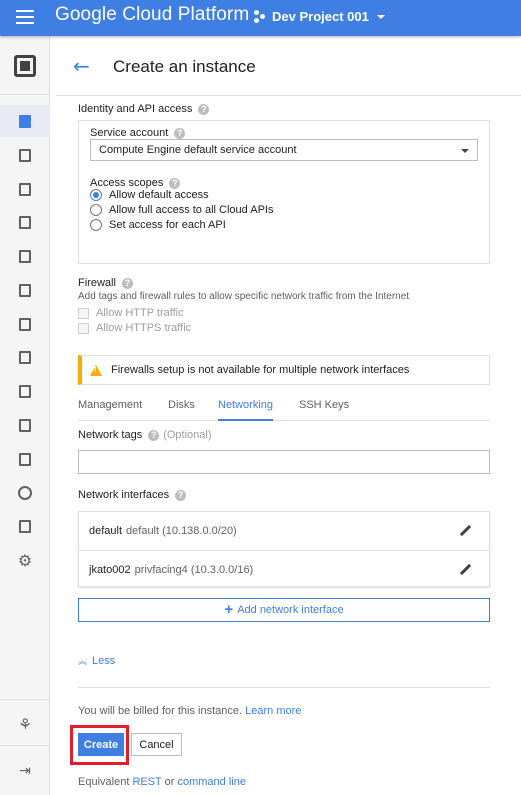 The image size is (521, 795). What do you see at coordinates (25, 724) in the screenshot?
I see `marketplace-icon: ⚘` at bounding box center [25, 724].